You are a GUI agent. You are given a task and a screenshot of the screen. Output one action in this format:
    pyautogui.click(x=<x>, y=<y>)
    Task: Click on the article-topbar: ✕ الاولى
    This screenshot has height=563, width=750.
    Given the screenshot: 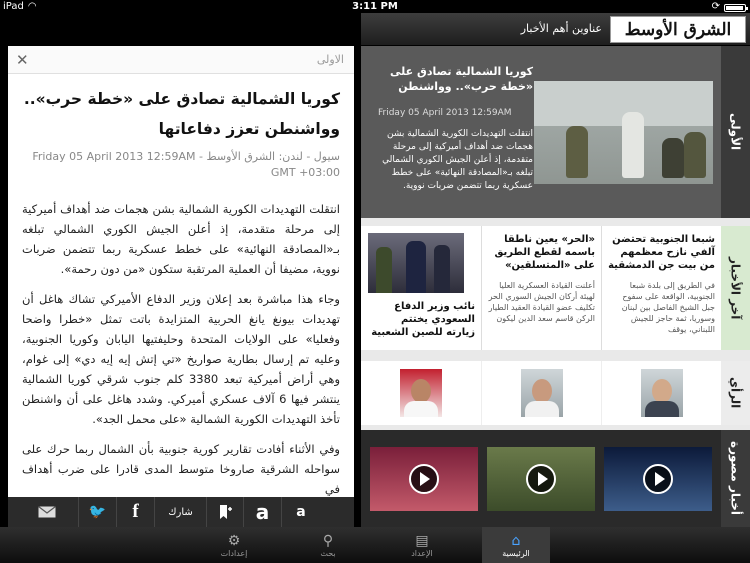 What is the action you would take?
    pyautogui.click(x=181, y=60)
    